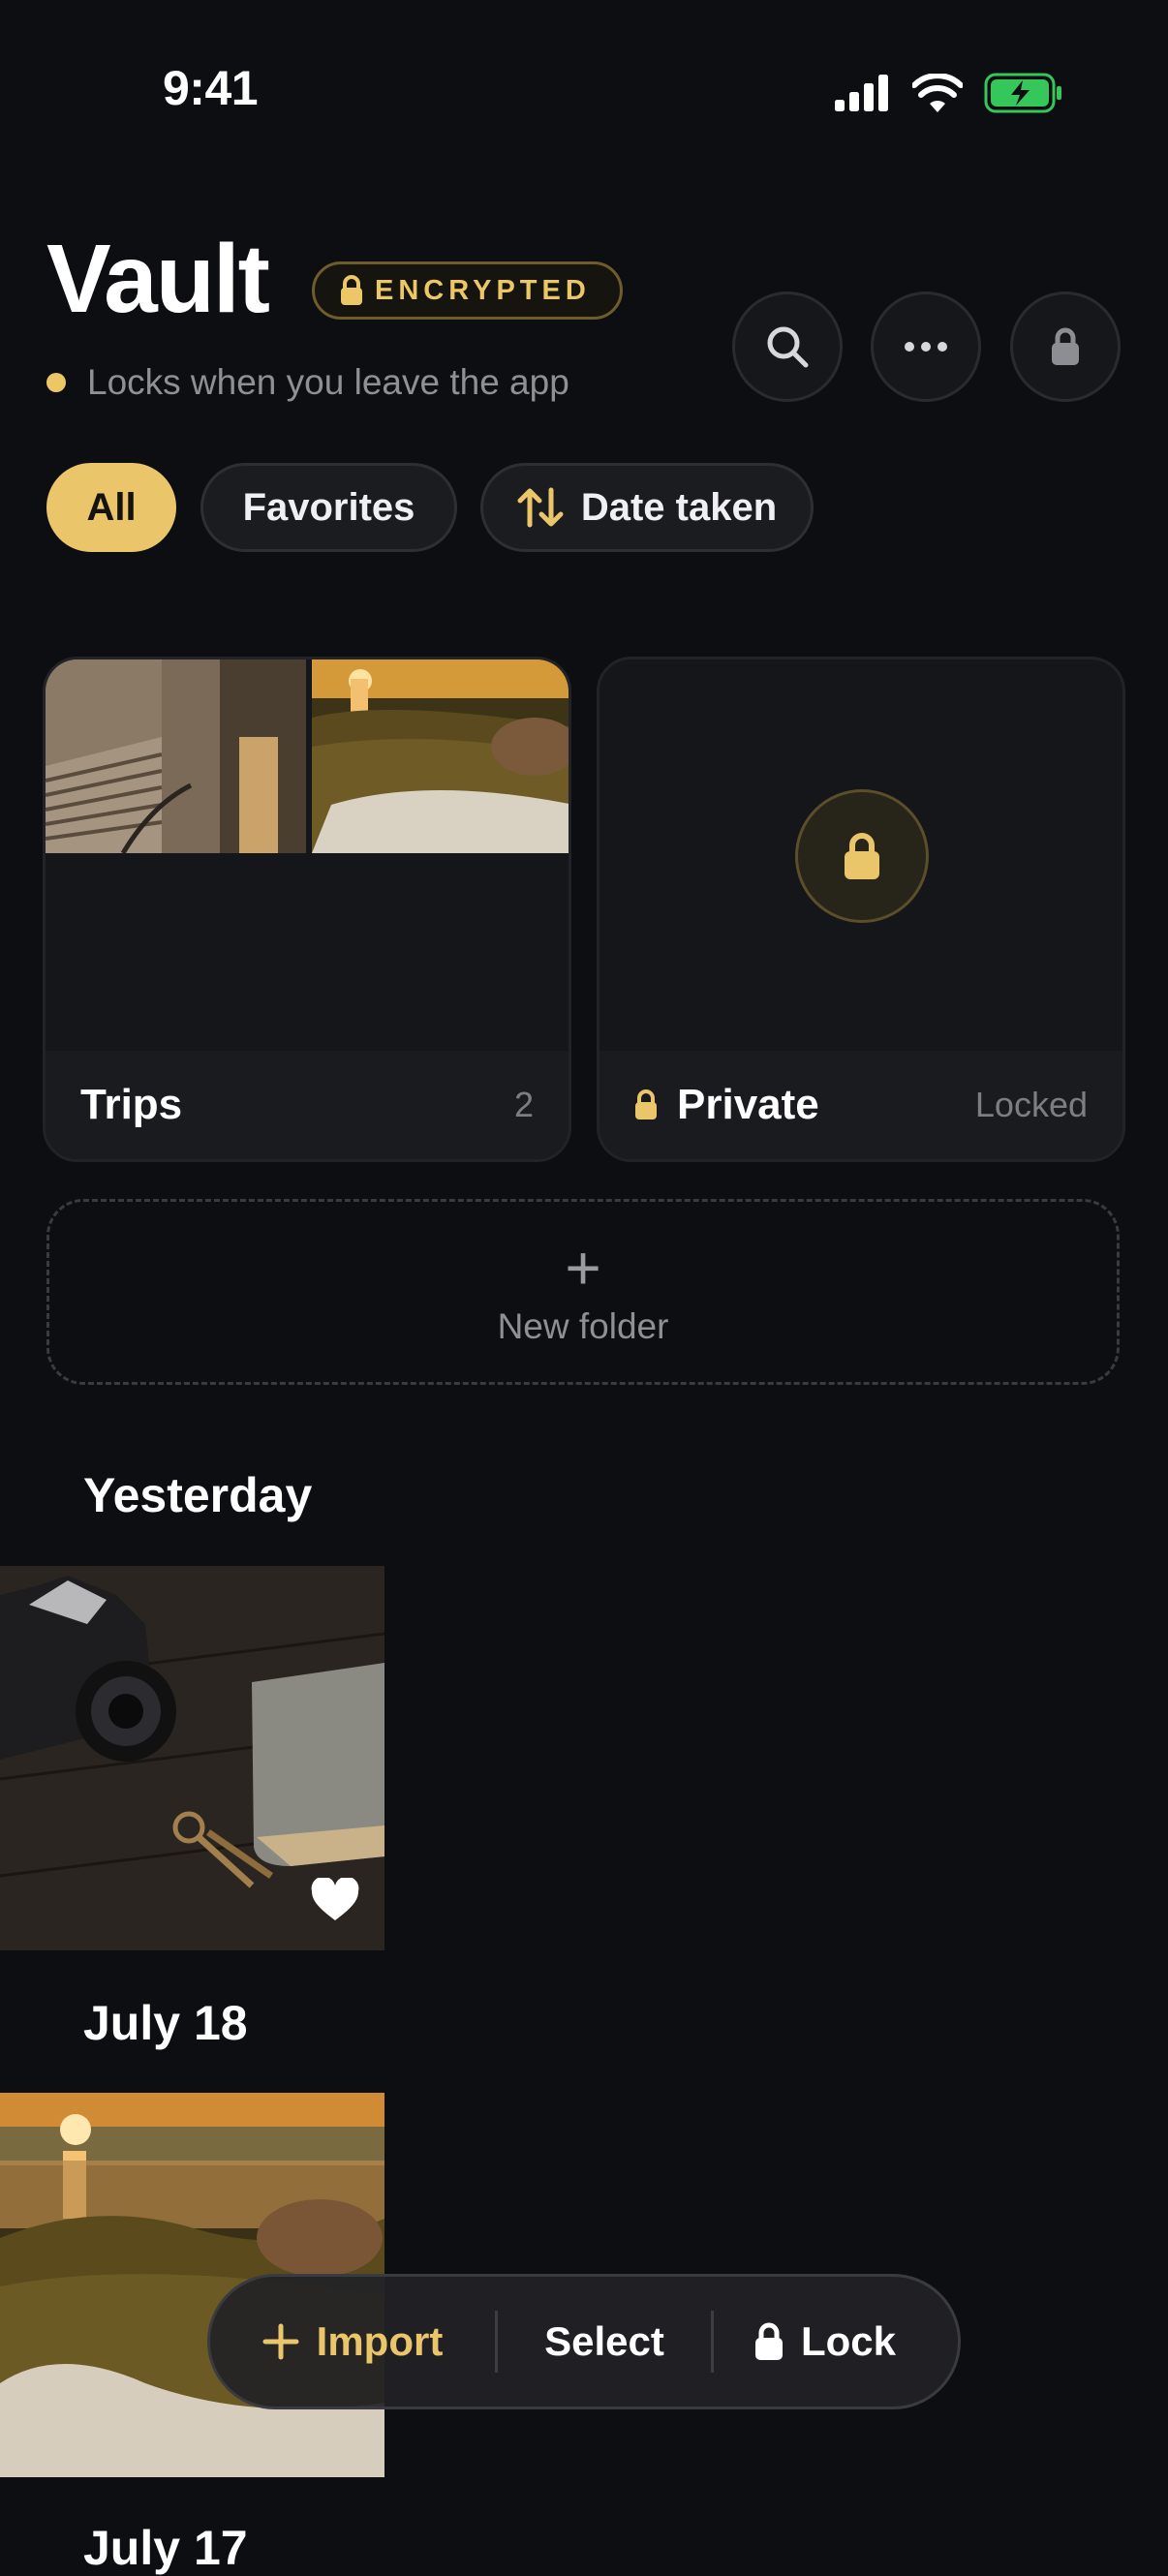  Describe the element at coordinates (1031, 1104) in the screenshot. I see `folder-status: Locked` at that location.